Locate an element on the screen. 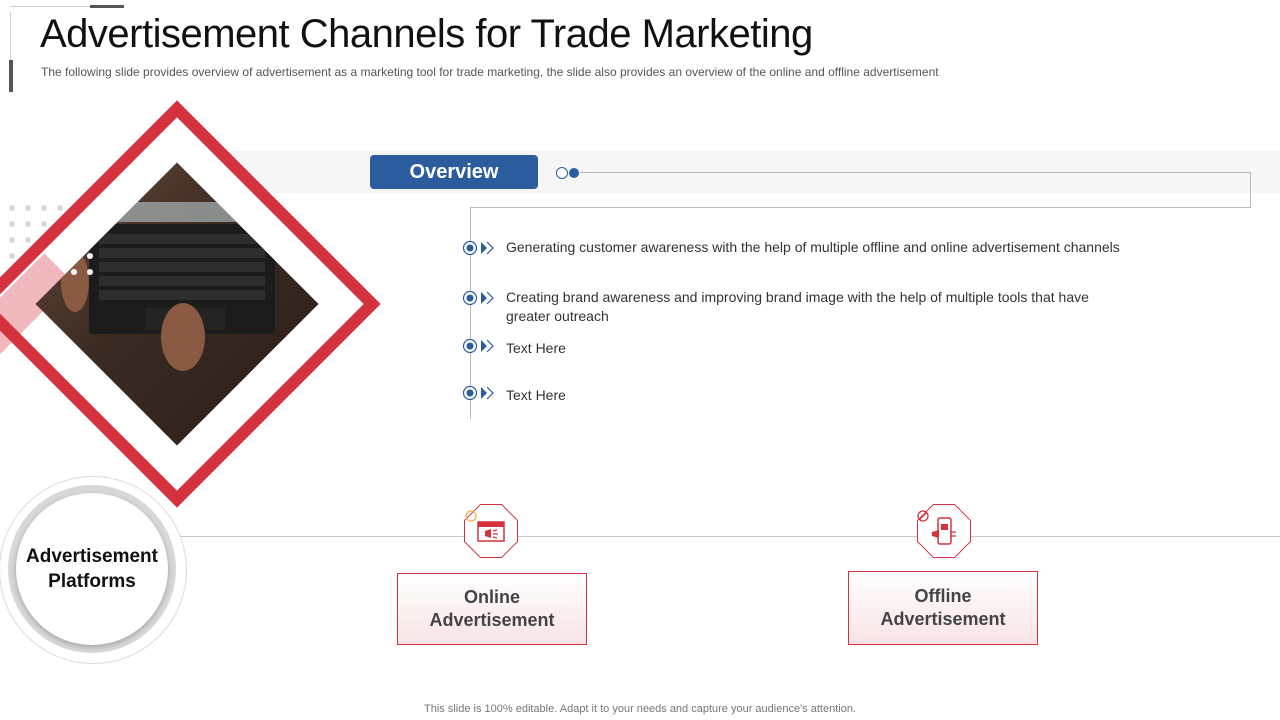 The width and height of the screenshot is (1280, 720). offline-label-line2: Advertisement is located at coordinates (943, 619).